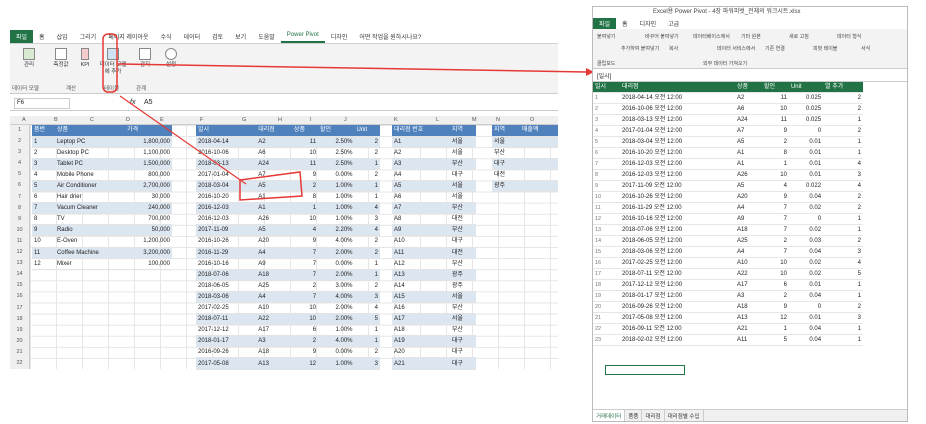  What do you see at coordinates (645, 370) in the screenshot?
I see `pp-selected-cell` at bounding box center [645, 370].